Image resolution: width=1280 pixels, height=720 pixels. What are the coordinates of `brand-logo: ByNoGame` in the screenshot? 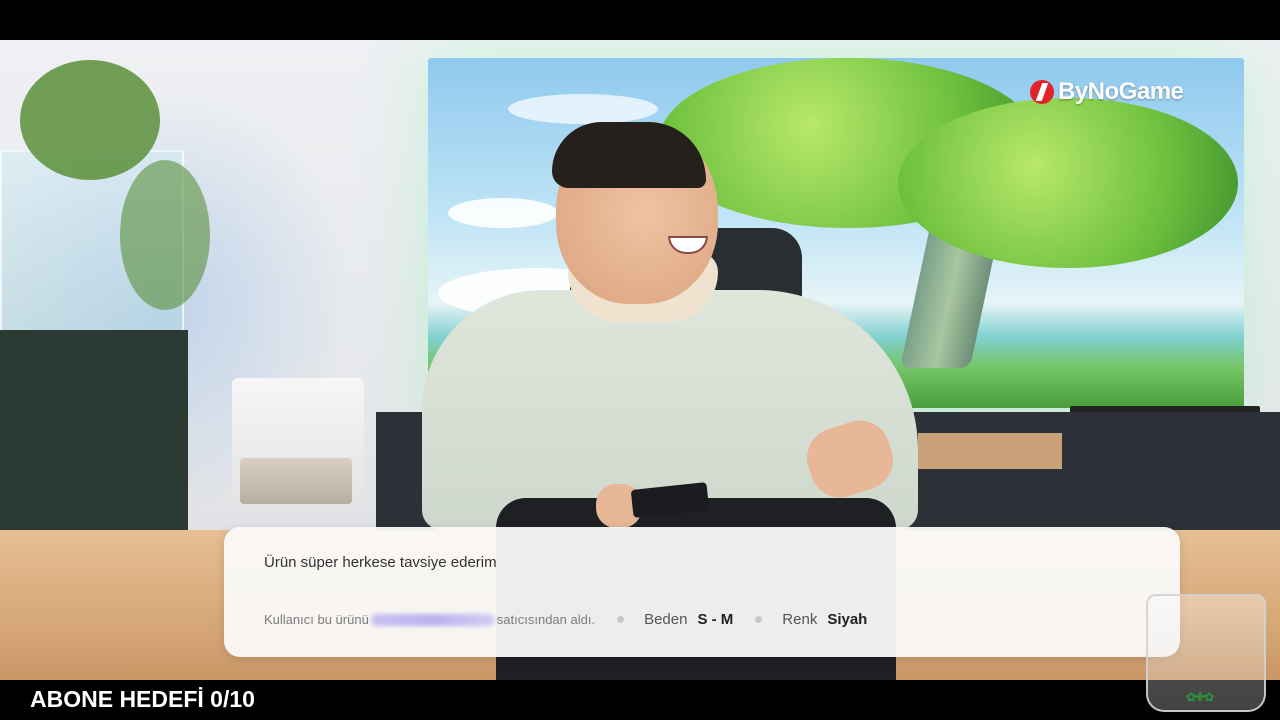 It's located at (1107, 92).